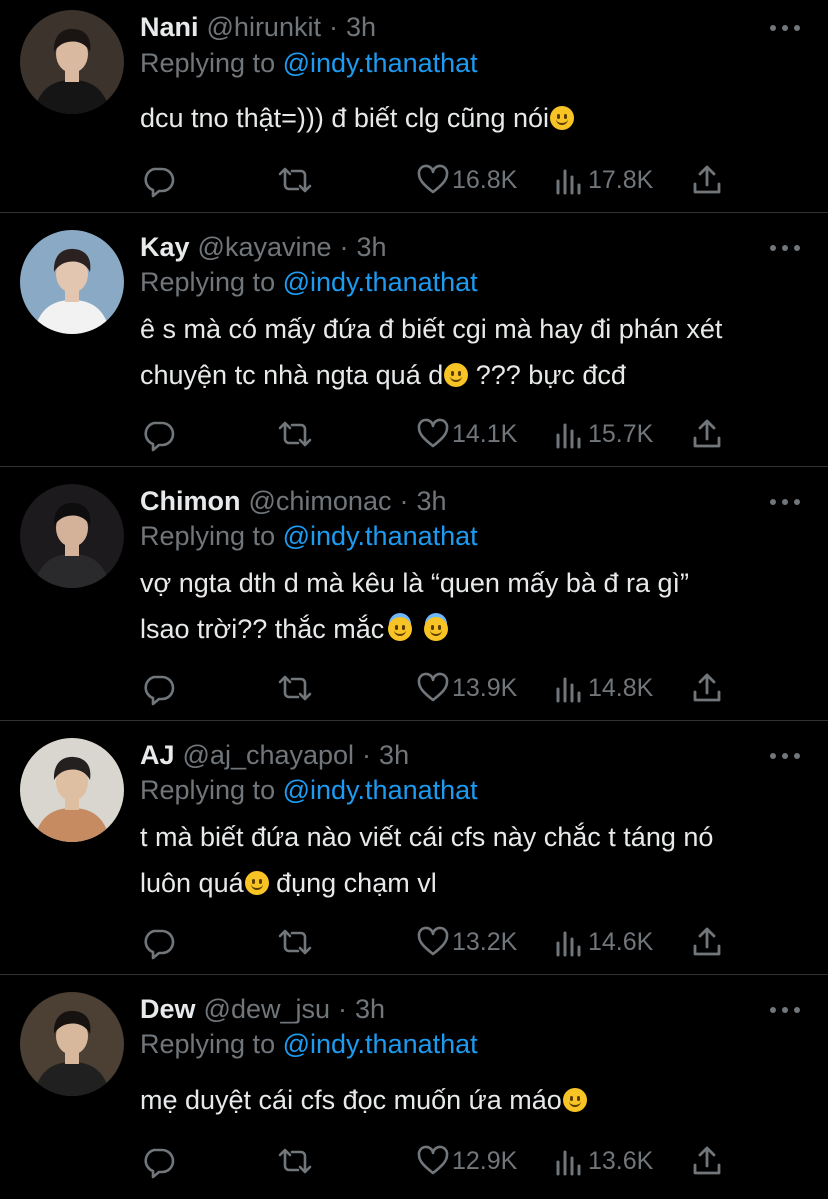 Image resolution: width=828 pixels, height=1199 pixels. What do you see at coordinates (485, 687) in the screenshot?
I see `like-count: 13.9K` at bounding box center [485, 687].